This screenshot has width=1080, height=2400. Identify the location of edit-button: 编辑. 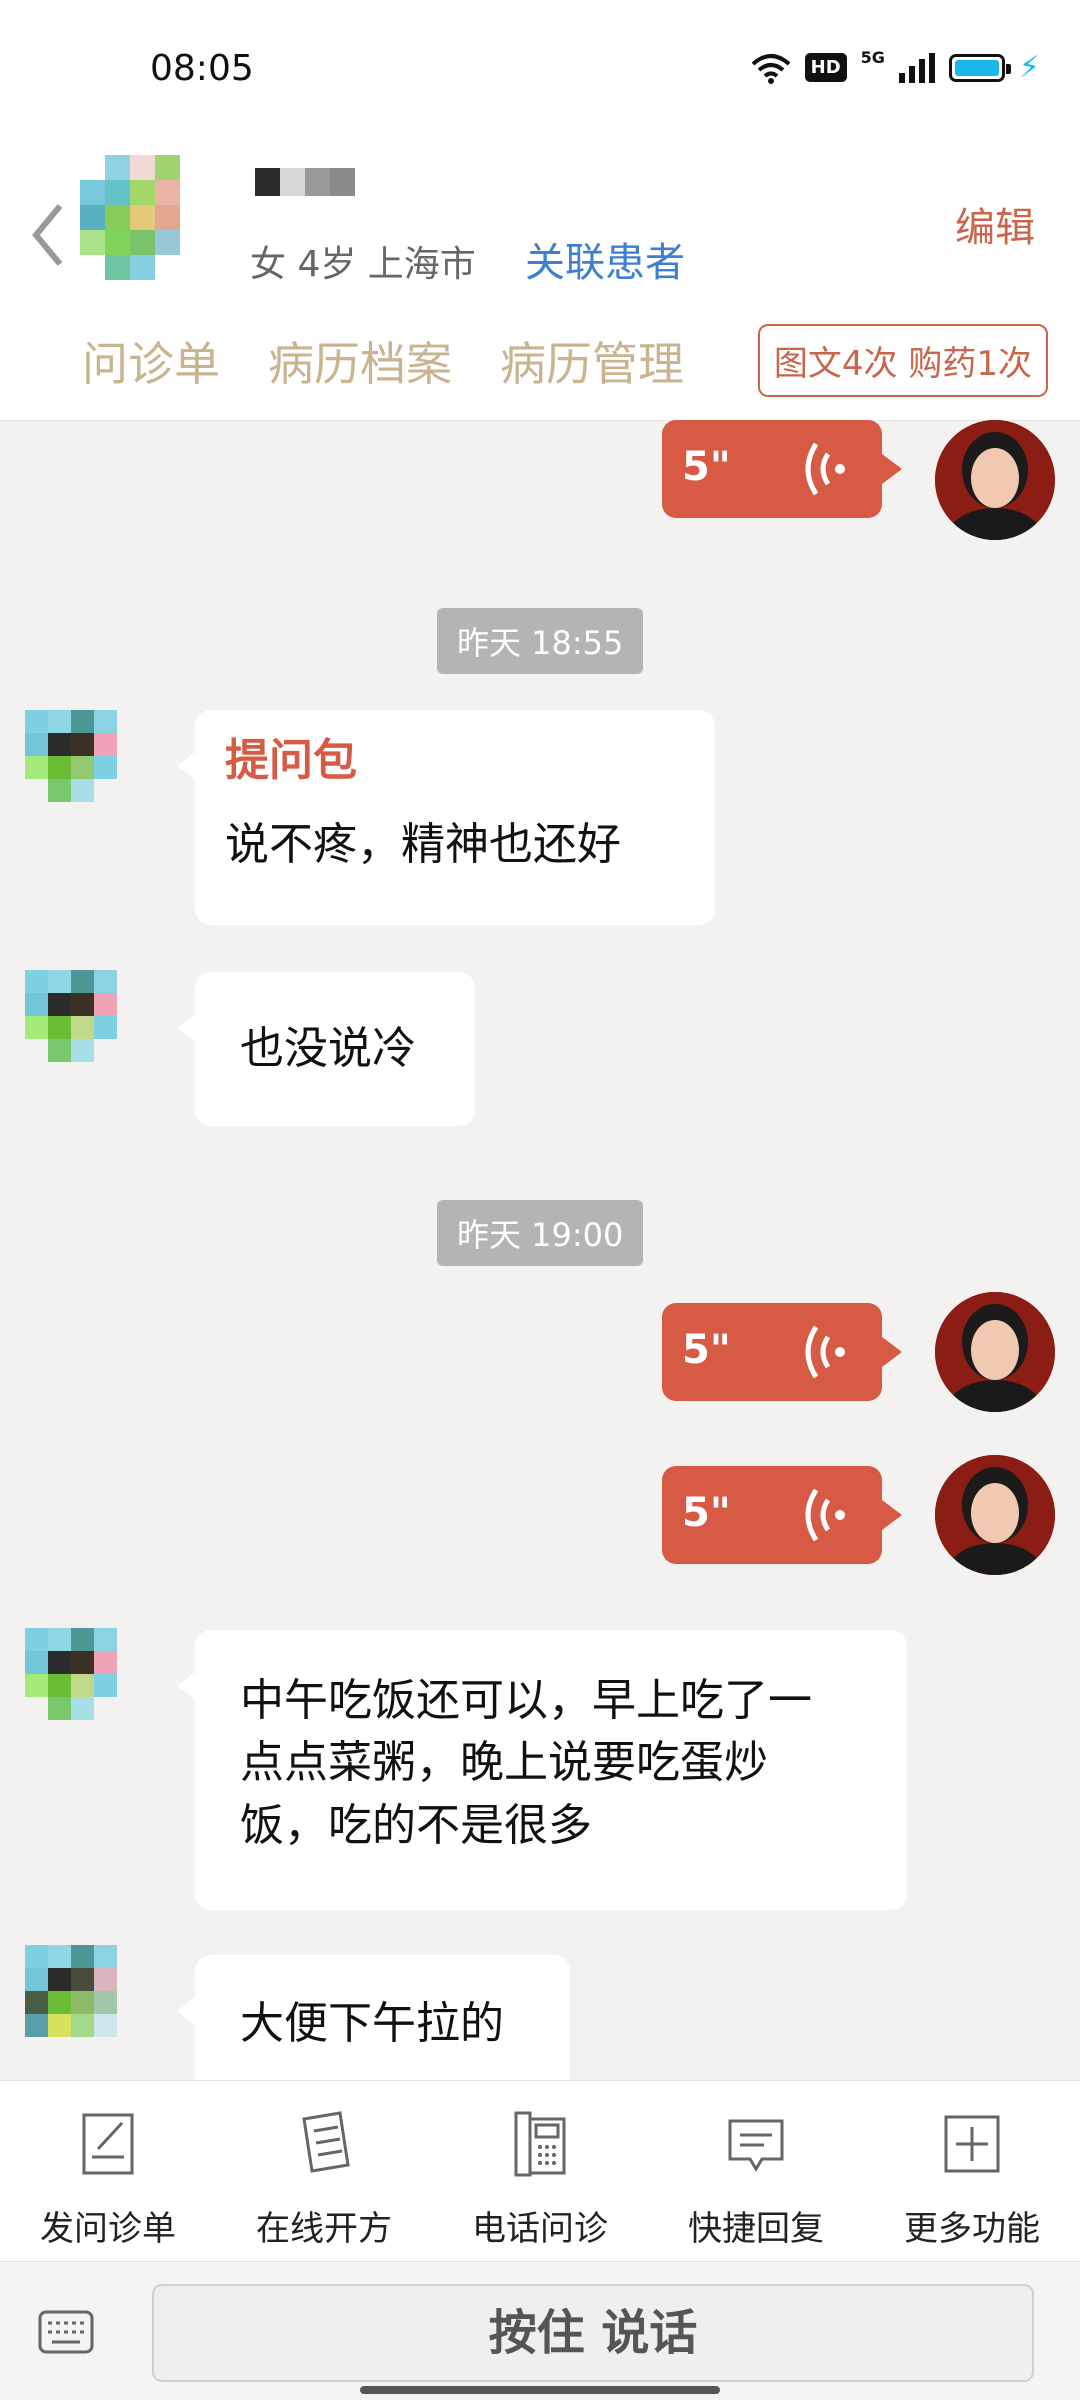
(995, 224).